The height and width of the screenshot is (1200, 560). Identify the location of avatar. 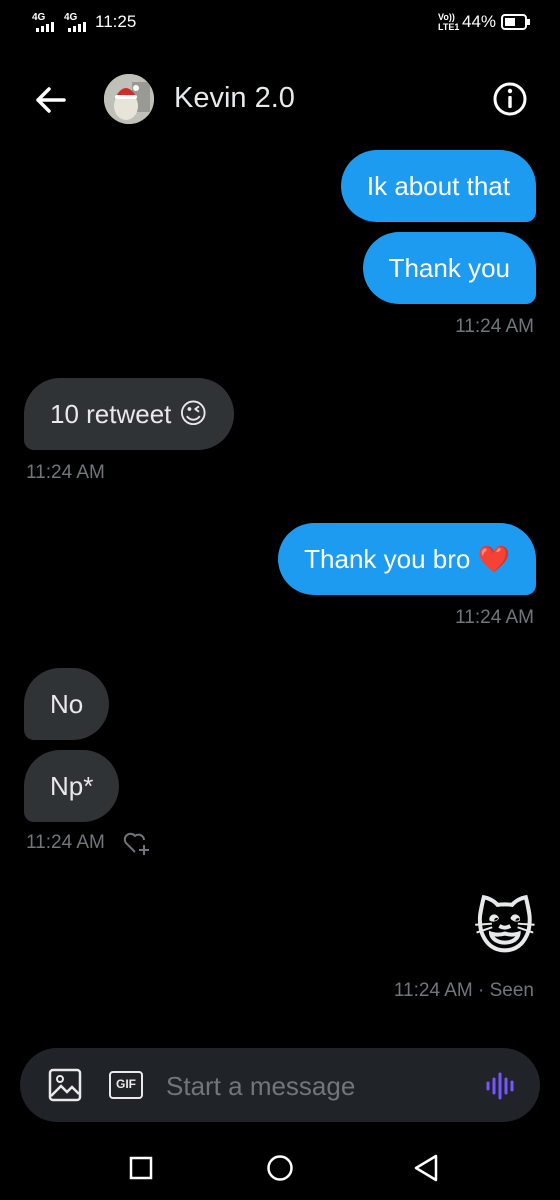
(129, 99).